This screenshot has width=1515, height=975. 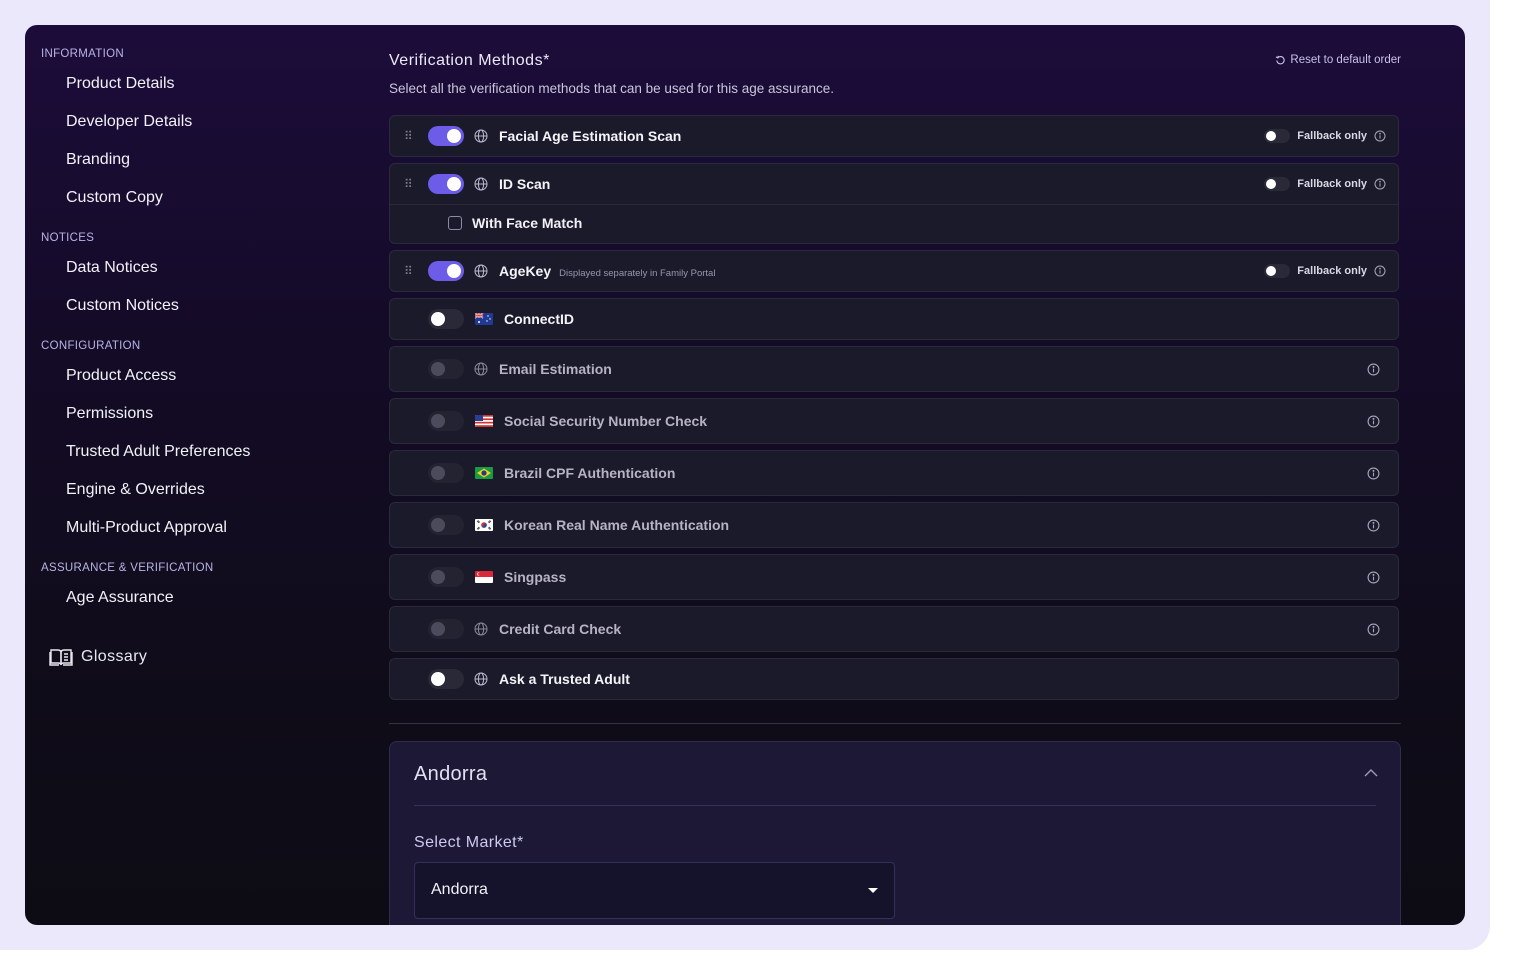 What do you see at coordinates (895, 833) in the screenshot?
I see `market-card: Andorra Select Market* Andorra` at bounding box center [895, 833].